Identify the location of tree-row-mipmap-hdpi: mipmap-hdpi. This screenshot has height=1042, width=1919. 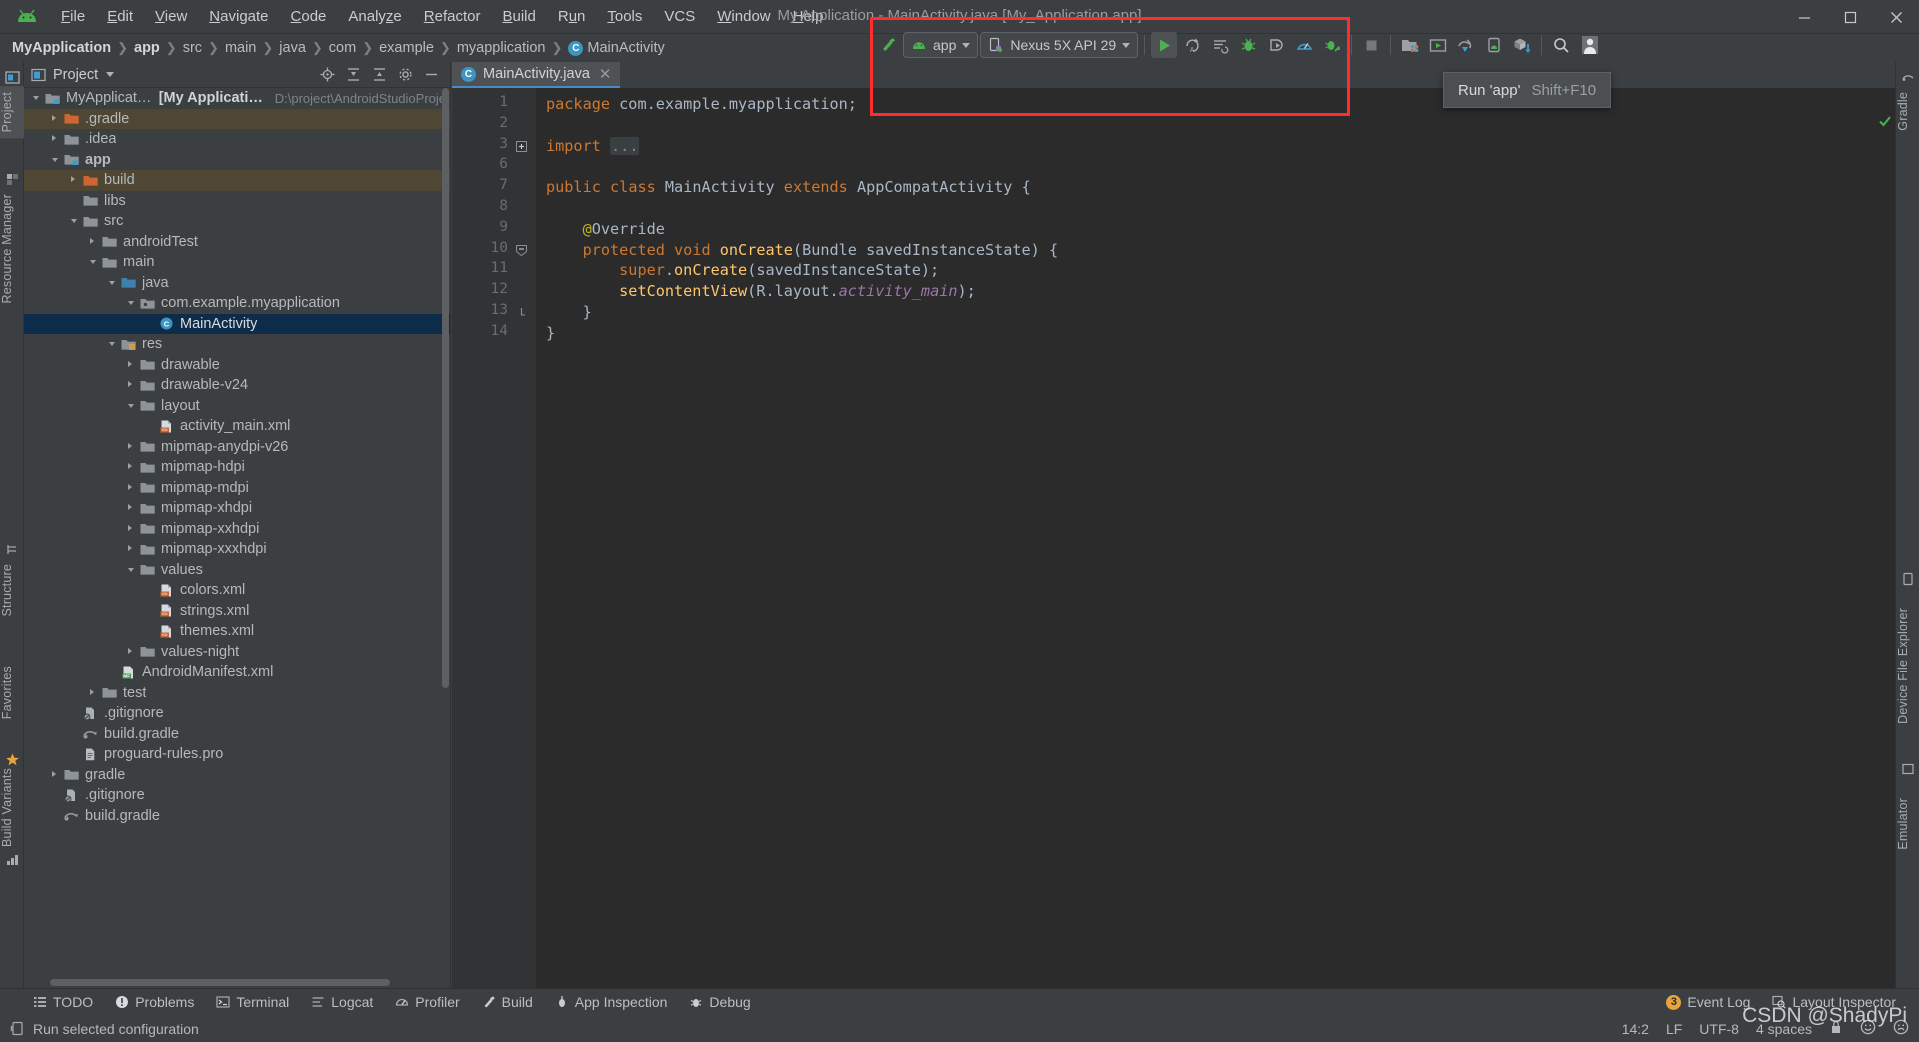
(237, 467).